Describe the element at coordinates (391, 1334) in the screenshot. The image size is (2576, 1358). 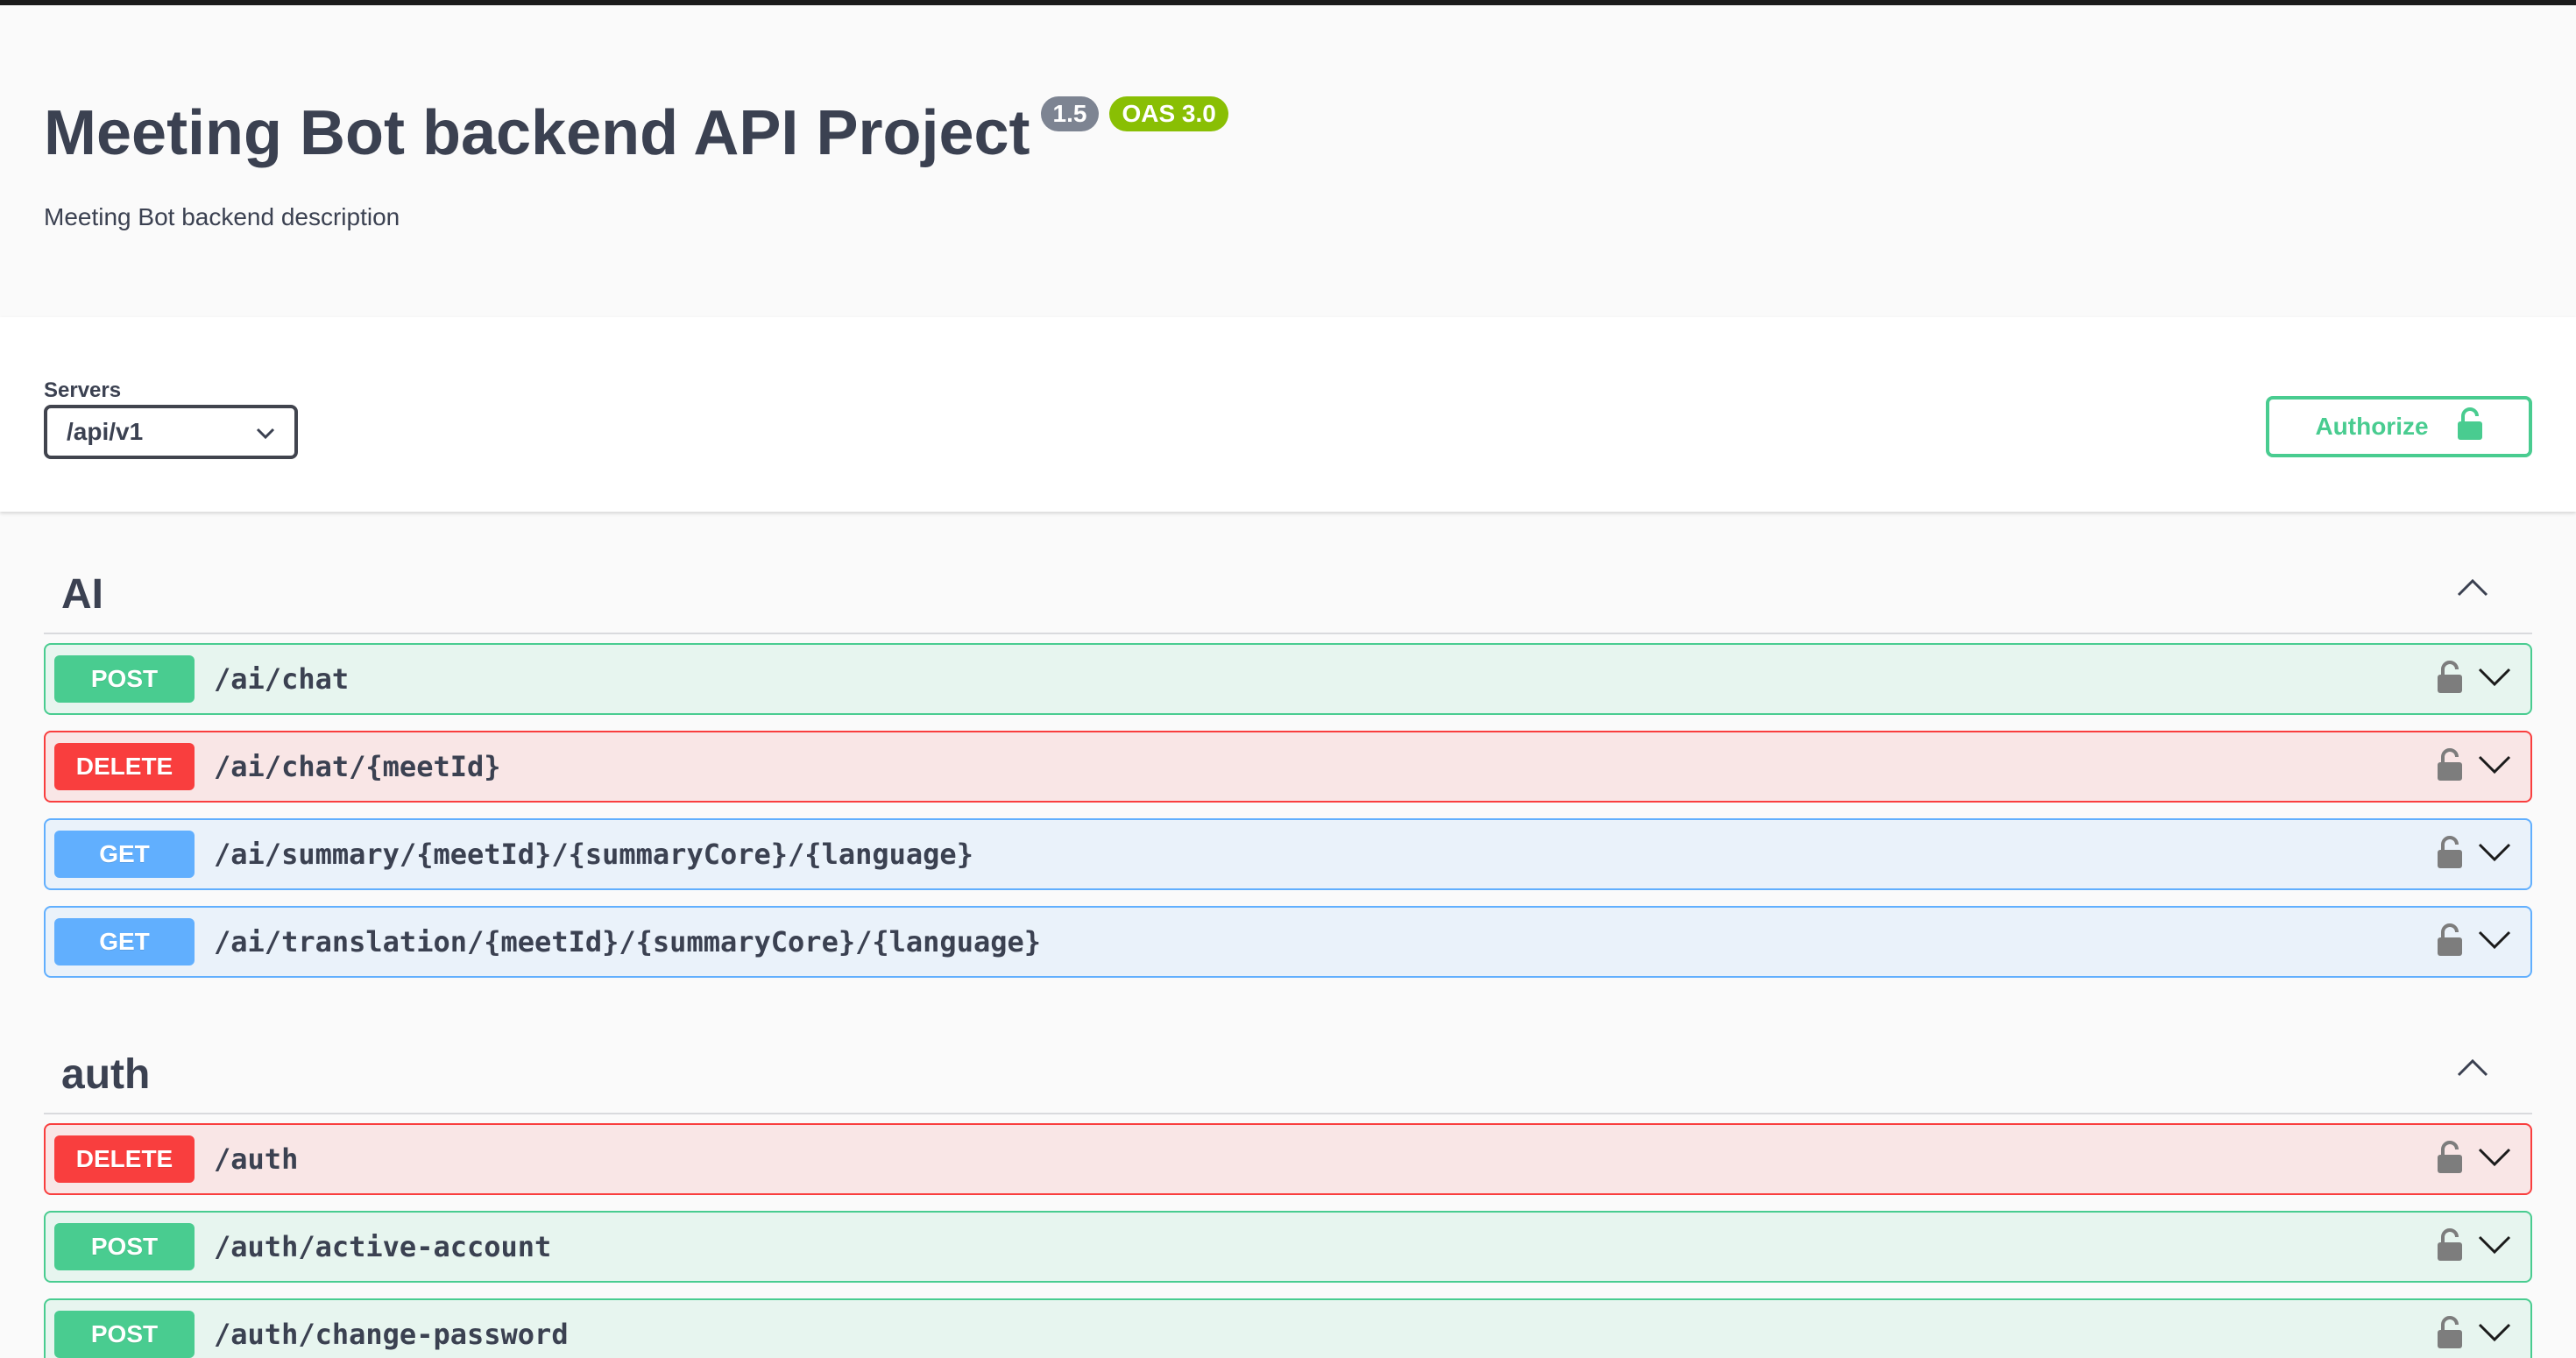
I see `operation-path: /auth/change-password` at that location.